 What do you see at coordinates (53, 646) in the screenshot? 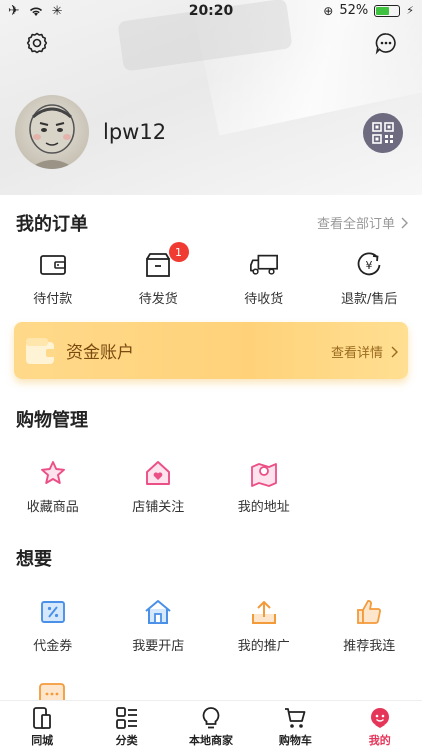
I see `want-item-label: 代金券` at bounding box center [53, 646].